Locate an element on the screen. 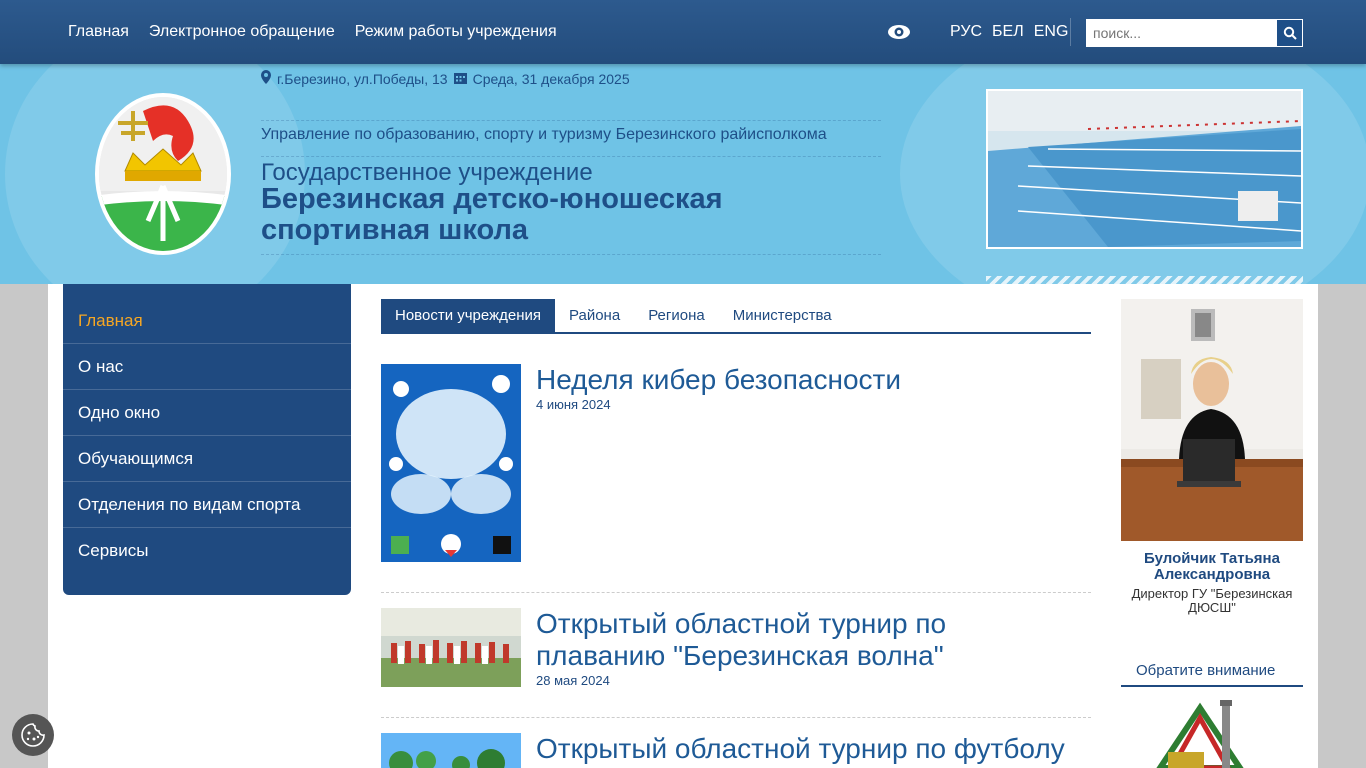 The image size is (1366, 768). search-button is located at coordinates (1289, 33).